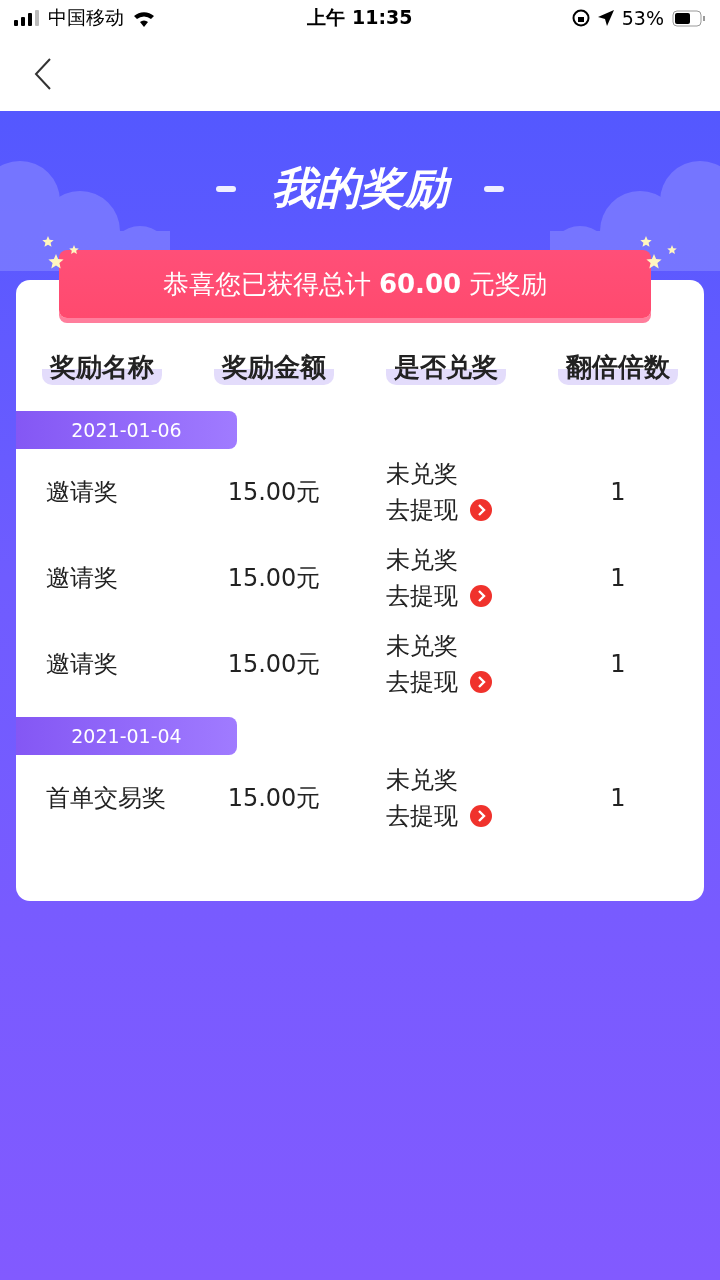 The width and height of the screenshot is (720, 1280). Describe the element at coordinates (580, 18) in the screenshot. I see `rotation-lock-icon` at that location.